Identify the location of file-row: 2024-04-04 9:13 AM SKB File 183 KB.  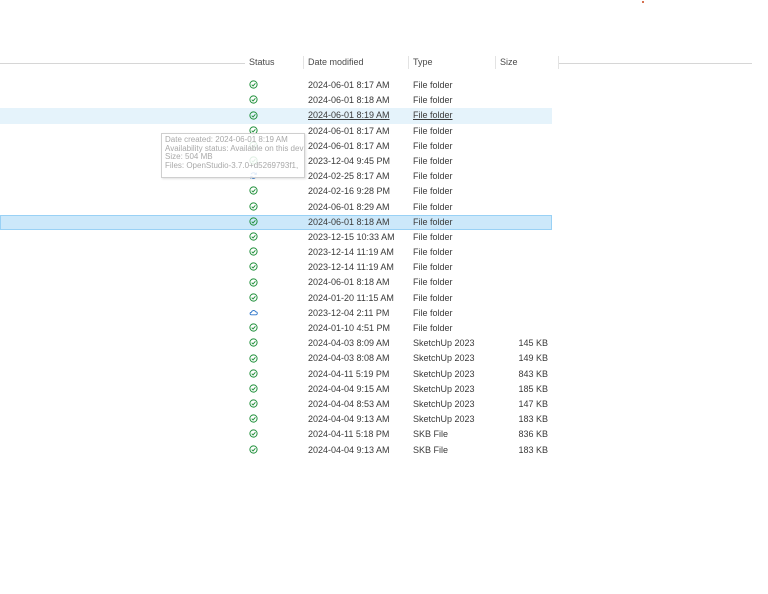
(276, 450).